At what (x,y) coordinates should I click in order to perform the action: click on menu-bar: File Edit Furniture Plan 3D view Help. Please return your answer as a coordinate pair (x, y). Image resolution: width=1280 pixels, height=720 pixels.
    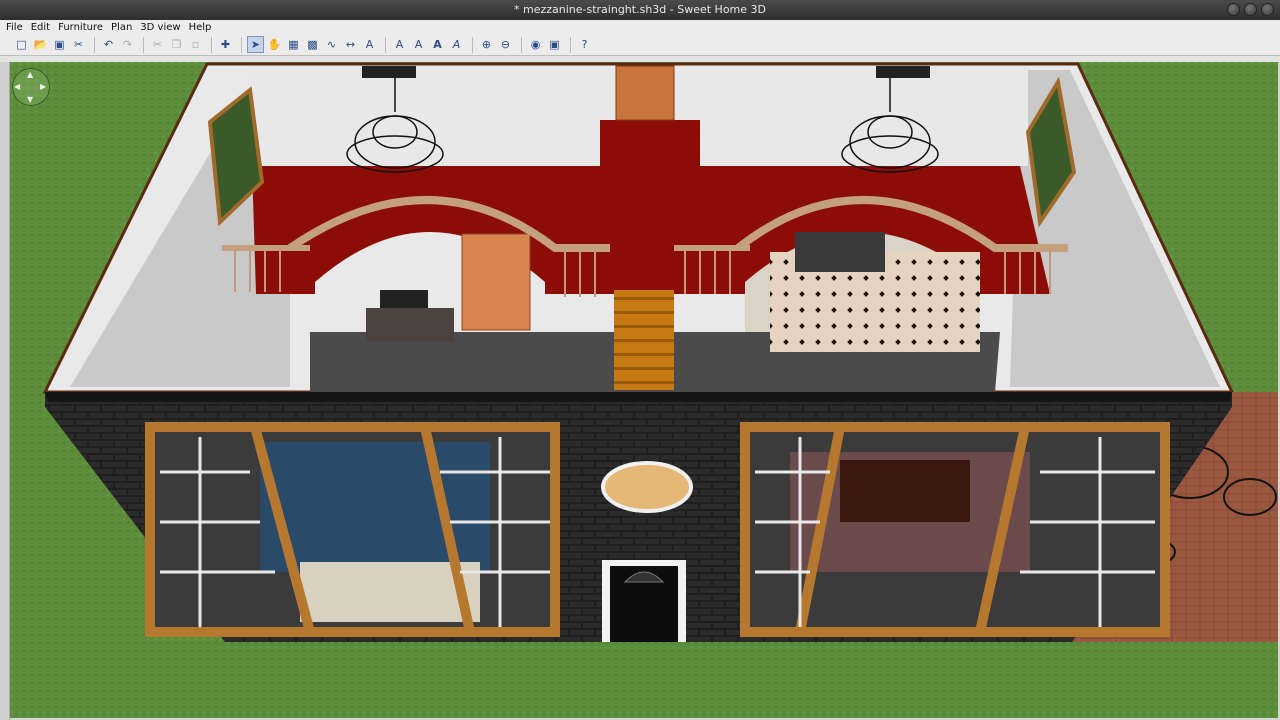
    Looking at the image, I should click on (640, 27).